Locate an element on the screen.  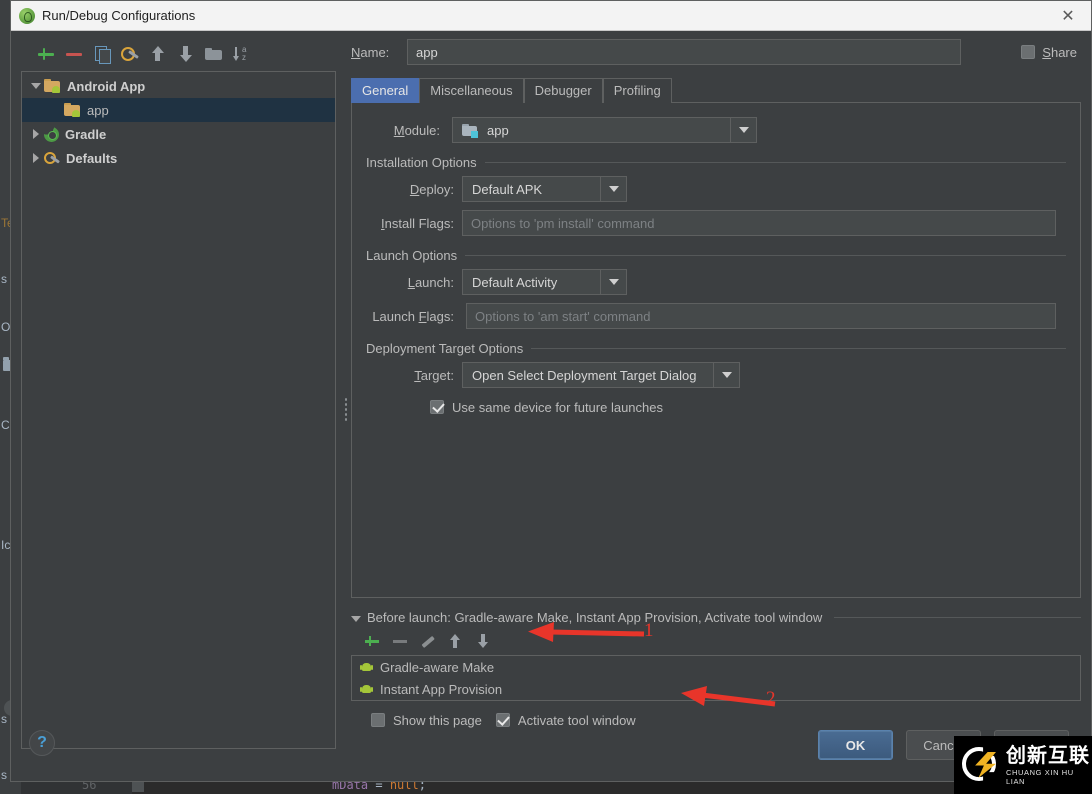
configurations-toolbar: az is located at coordinates (178, 54).